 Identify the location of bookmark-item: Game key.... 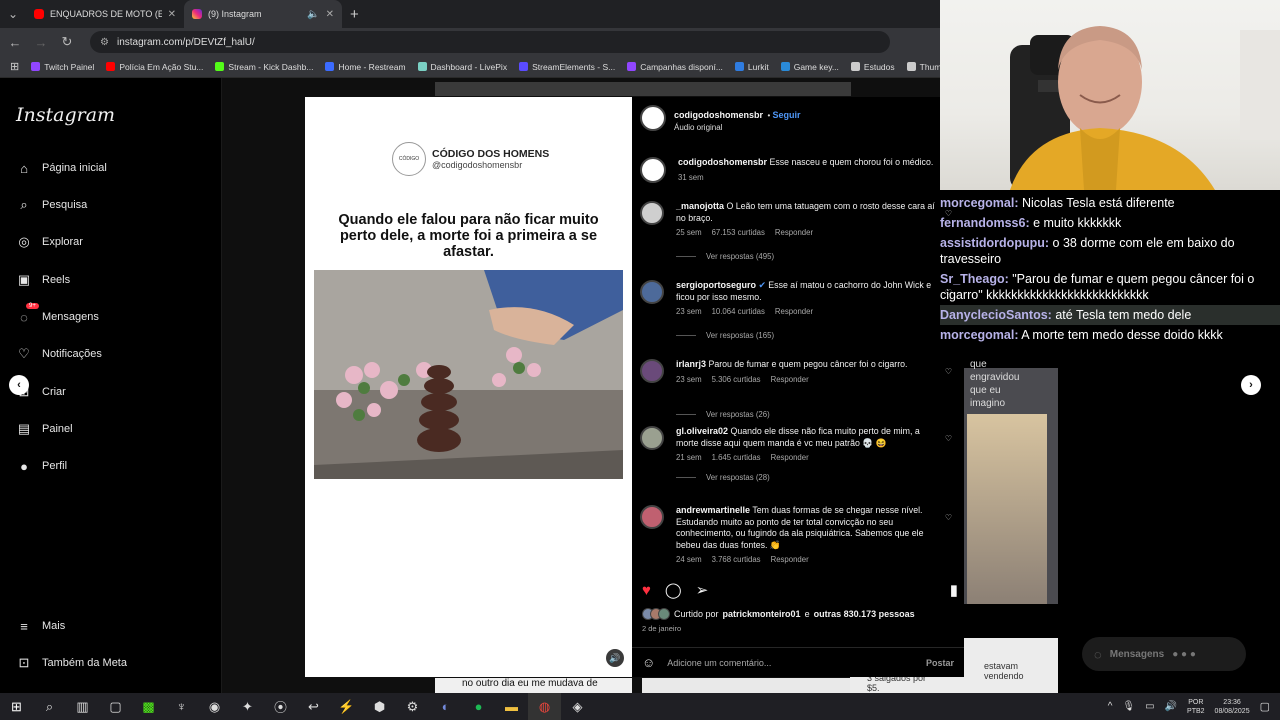
(809, 67).